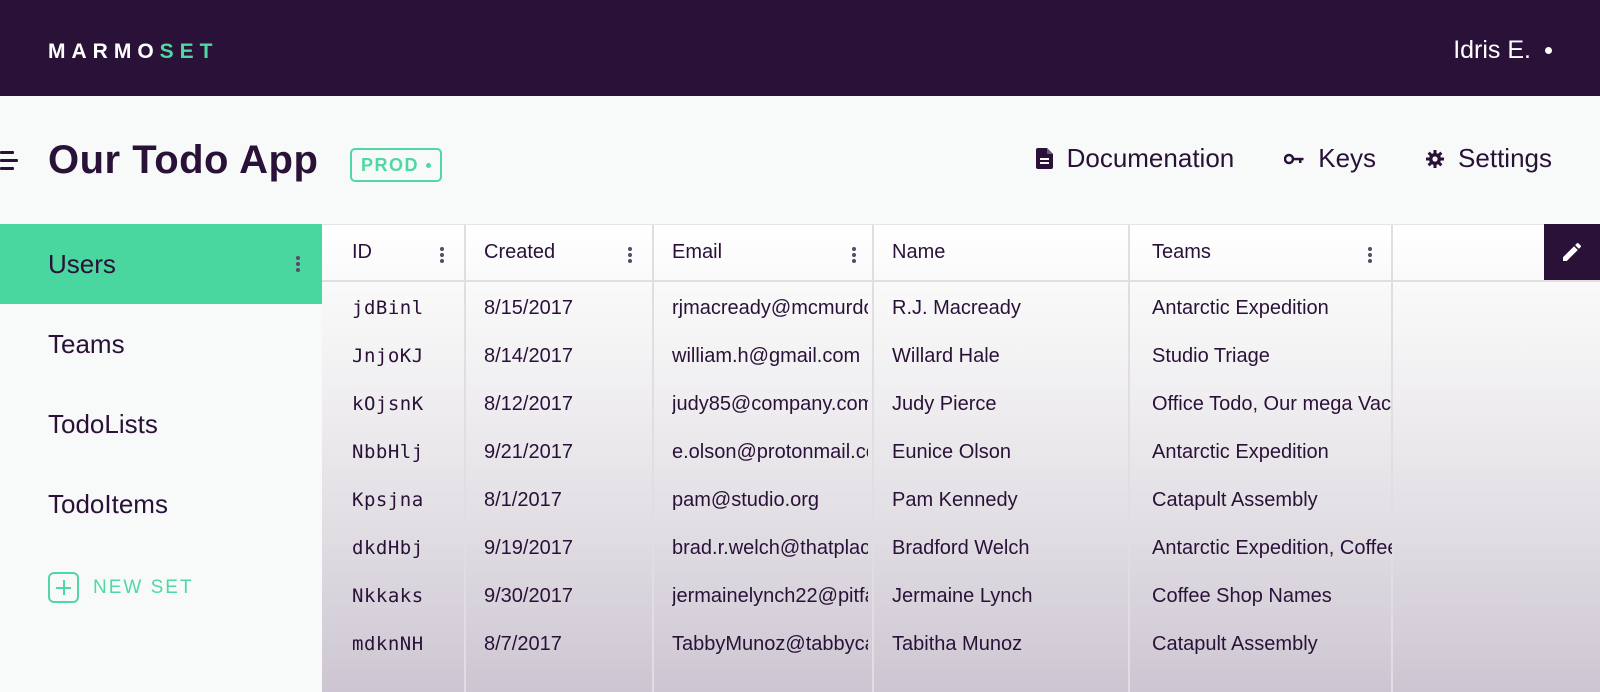  What do you see at coordinates (1267, 252) in the screenshot?
I see `column-header-teams: Teams` at bounding box center [1267, 252].